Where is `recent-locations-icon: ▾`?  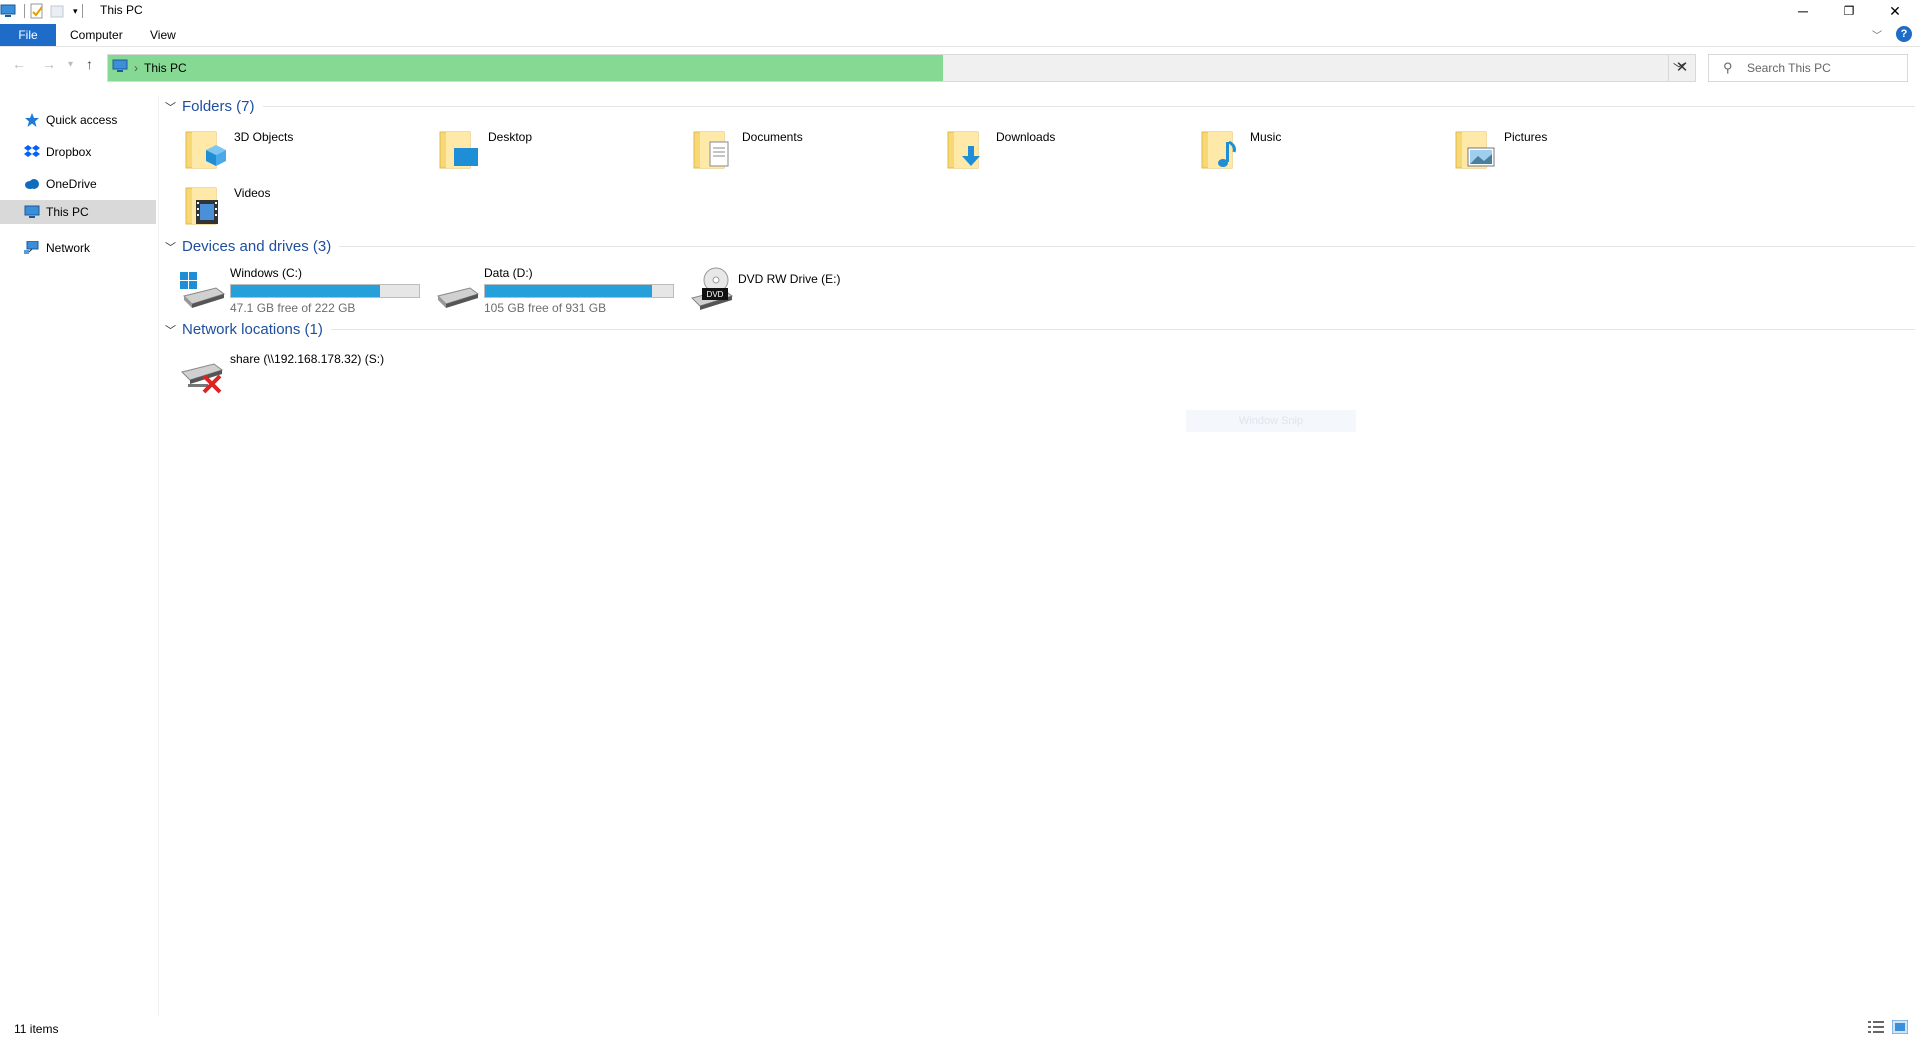 recent-locations-icon: ▾ is located at coordinates (70, 64).